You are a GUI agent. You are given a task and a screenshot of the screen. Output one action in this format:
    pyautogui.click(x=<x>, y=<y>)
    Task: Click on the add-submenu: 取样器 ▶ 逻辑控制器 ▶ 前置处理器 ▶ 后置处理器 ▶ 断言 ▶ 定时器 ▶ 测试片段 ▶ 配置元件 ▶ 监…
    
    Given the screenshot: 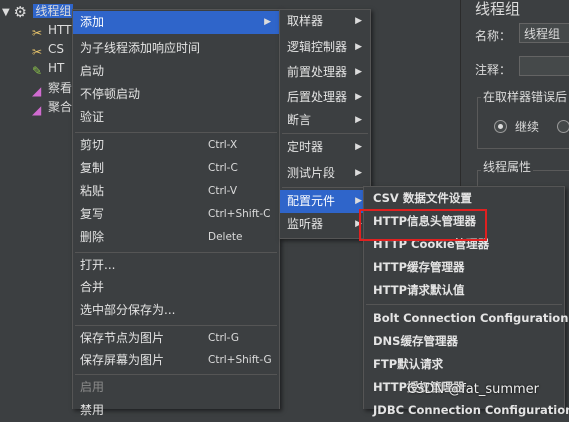 What is the action you would take?
    pyautogui.click(x=325, y=124)
    